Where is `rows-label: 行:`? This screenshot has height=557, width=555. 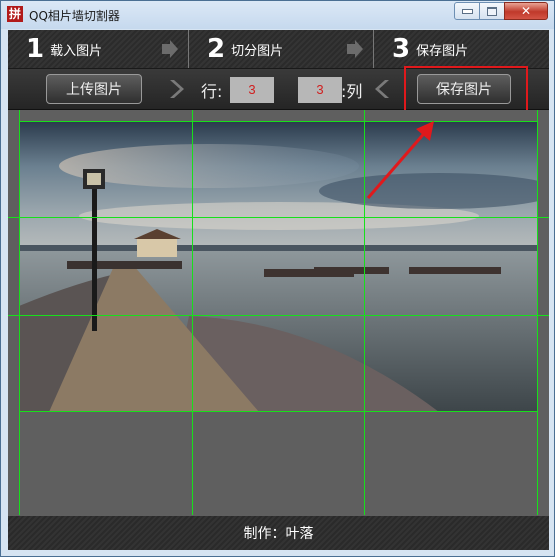 rows-label: 行: is located at coordinates (212, 91).